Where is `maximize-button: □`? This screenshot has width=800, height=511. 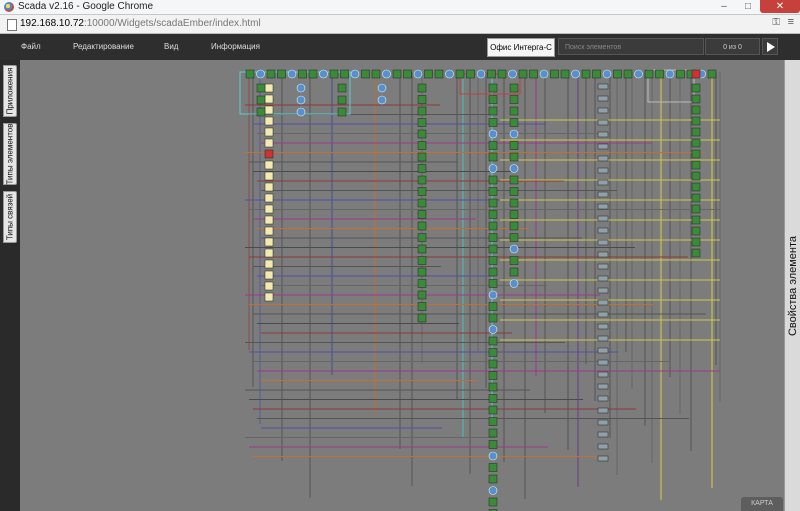
maximize-button: □ is located at coordinates (748, 6).